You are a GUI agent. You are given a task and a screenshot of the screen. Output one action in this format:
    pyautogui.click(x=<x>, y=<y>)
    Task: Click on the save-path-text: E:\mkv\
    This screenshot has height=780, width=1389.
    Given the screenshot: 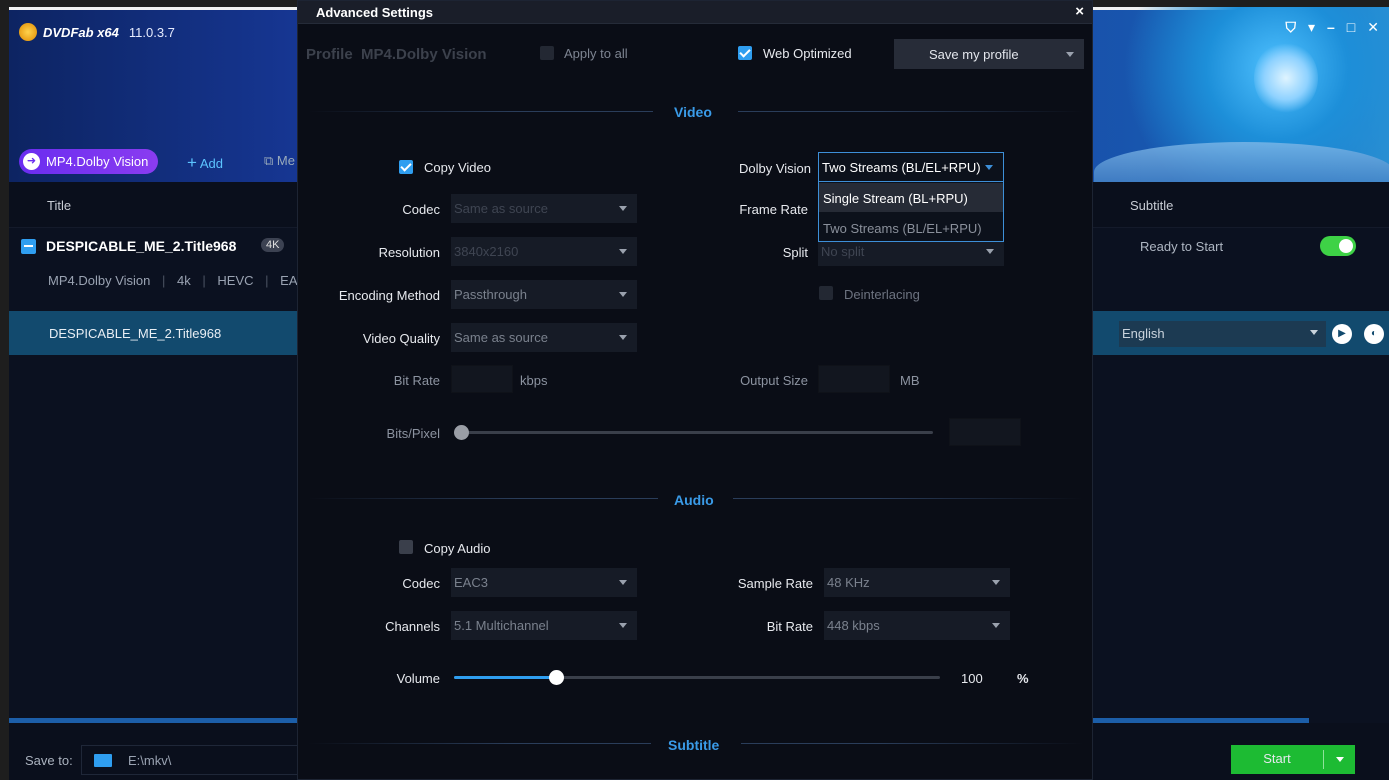 What is the action you would take?
    pyautogui.click(x=150, y=760)
    